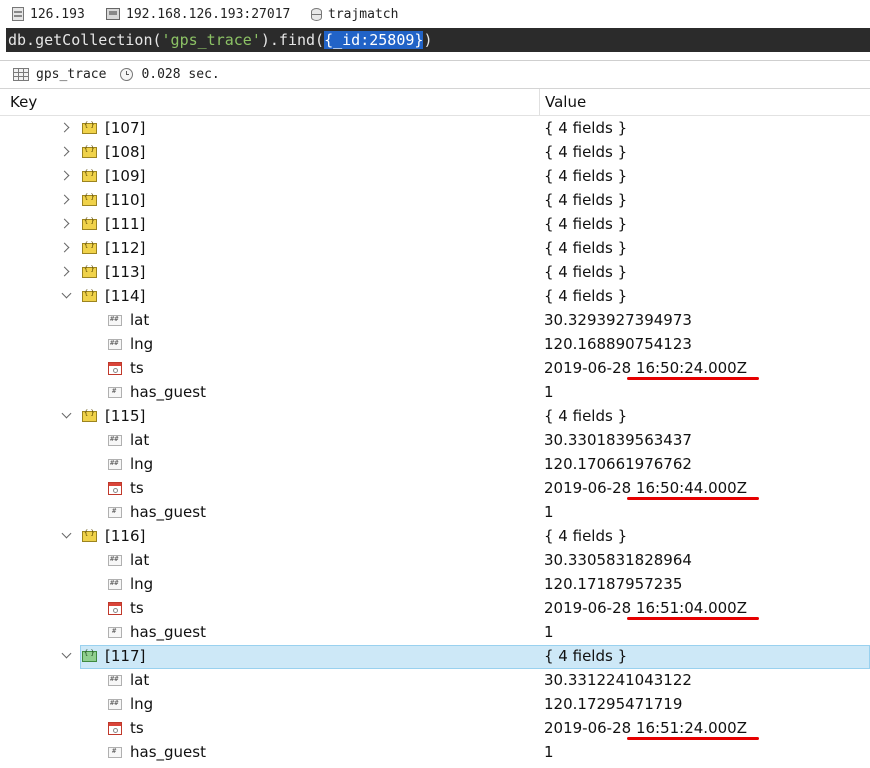  What do you see at coordinates (292, 40) in the screenshot?
I see `query-middle: ).find(` at bounding box center [292, 40].